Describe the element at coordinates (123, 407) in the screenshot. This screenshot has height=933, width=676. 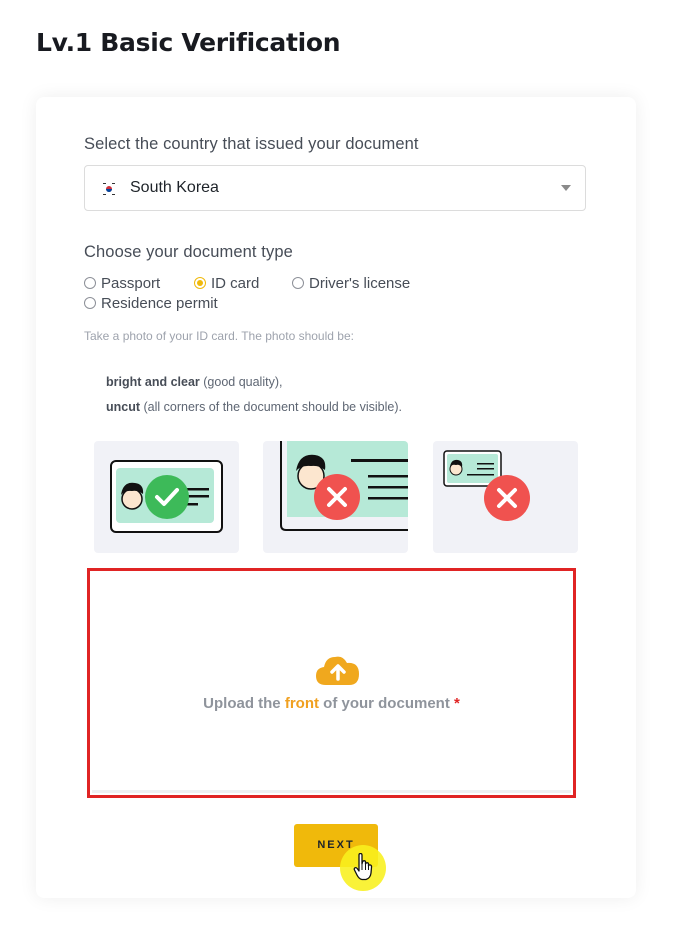
I see `requirement-uncut-bold: uncut` at that location.